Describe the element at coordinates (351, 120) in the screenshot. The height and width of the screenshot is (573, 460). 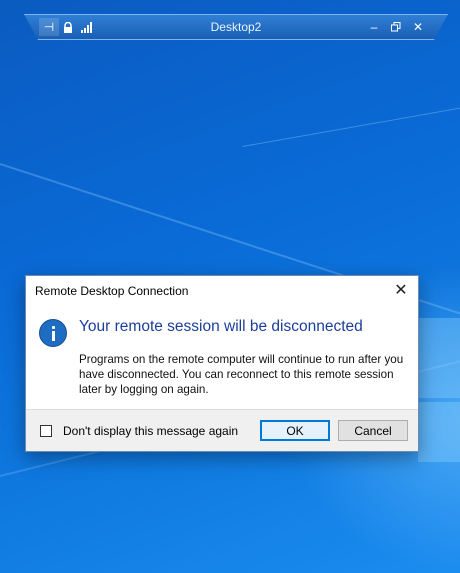
I see `light-beam` at that location.